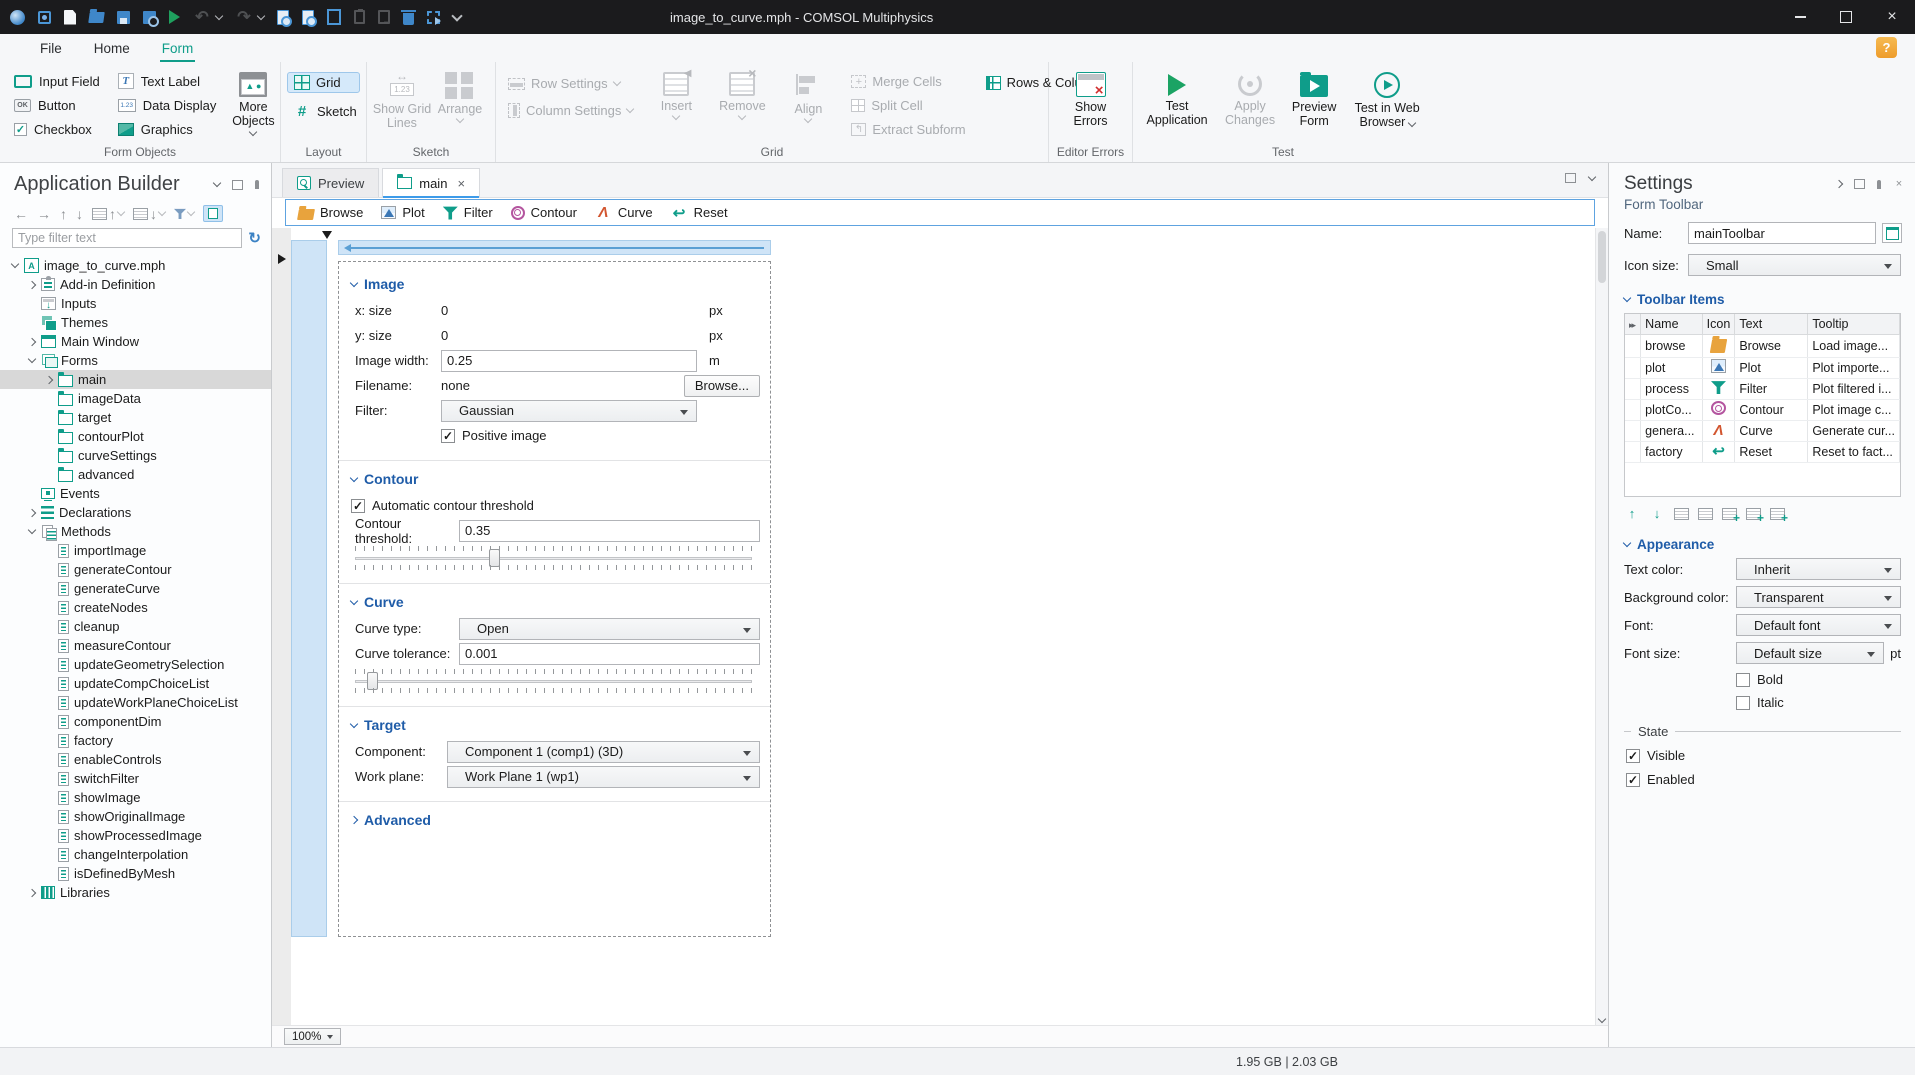  I want to click on text-color-combo: Inherit, so click(1818, 569).